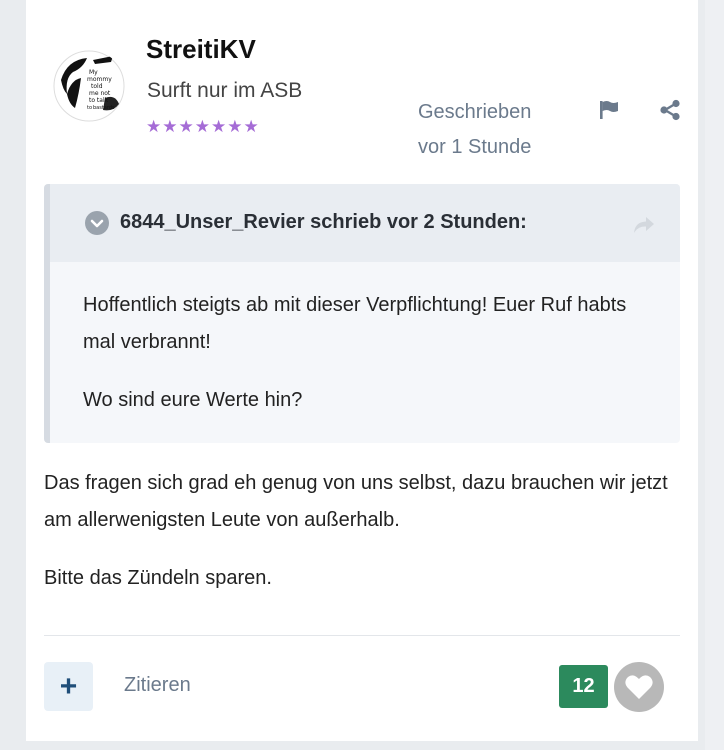 The height and width of the screenshot is (750, 724). I want to click on divider, so click(362, 635).